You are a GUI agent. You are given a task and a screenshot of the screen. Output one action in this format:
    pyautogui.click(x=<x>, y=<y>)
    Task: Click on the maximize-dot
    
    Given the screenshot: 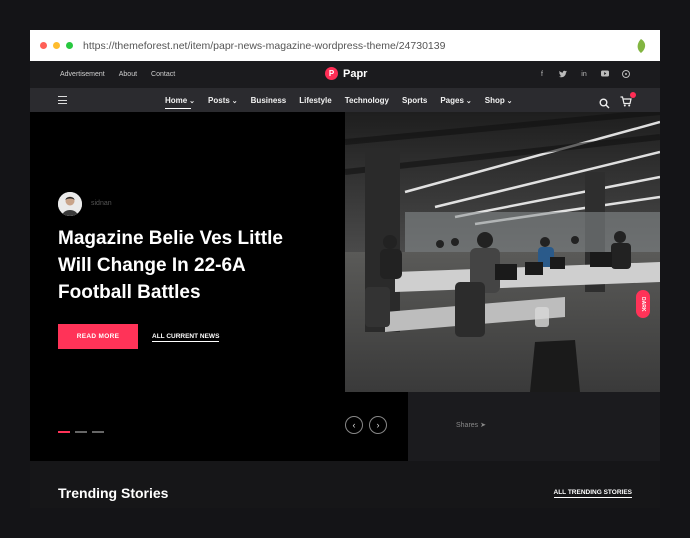 What is the action you would take?
    pyautogui.click(x=69, y=45)
    